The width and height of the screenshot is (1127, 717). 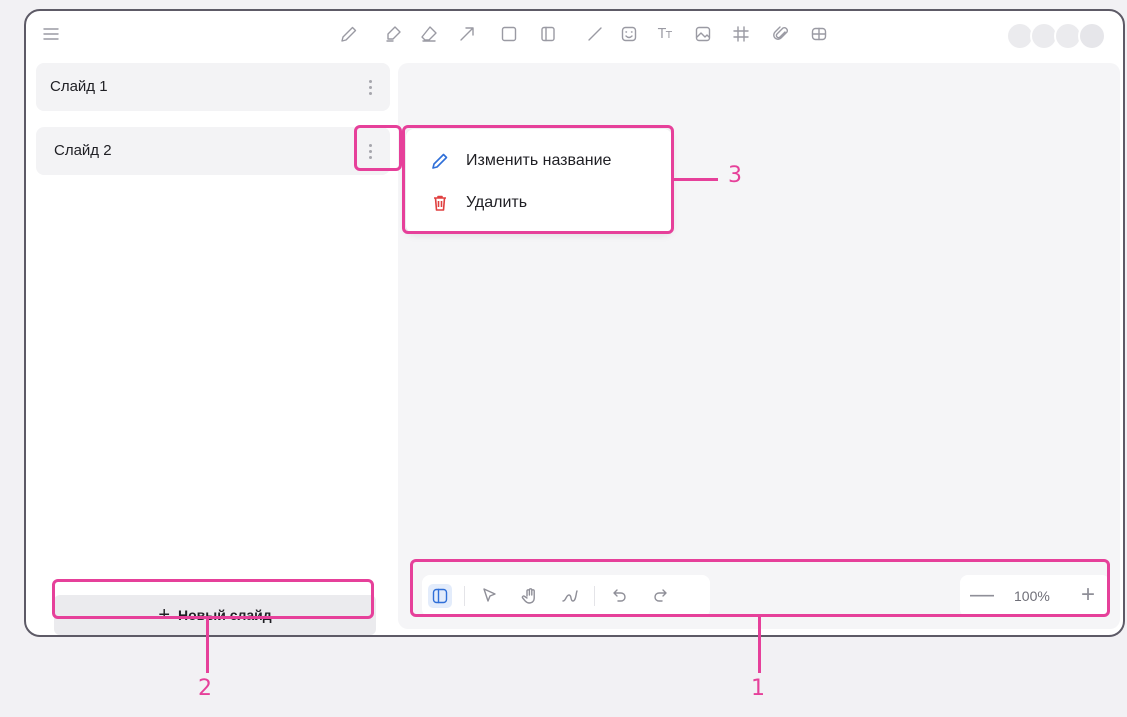 What do you see at coordinates (213, 599) in the screenshot?
I see `new-slide-highlight` at bounding box center [213, 599].